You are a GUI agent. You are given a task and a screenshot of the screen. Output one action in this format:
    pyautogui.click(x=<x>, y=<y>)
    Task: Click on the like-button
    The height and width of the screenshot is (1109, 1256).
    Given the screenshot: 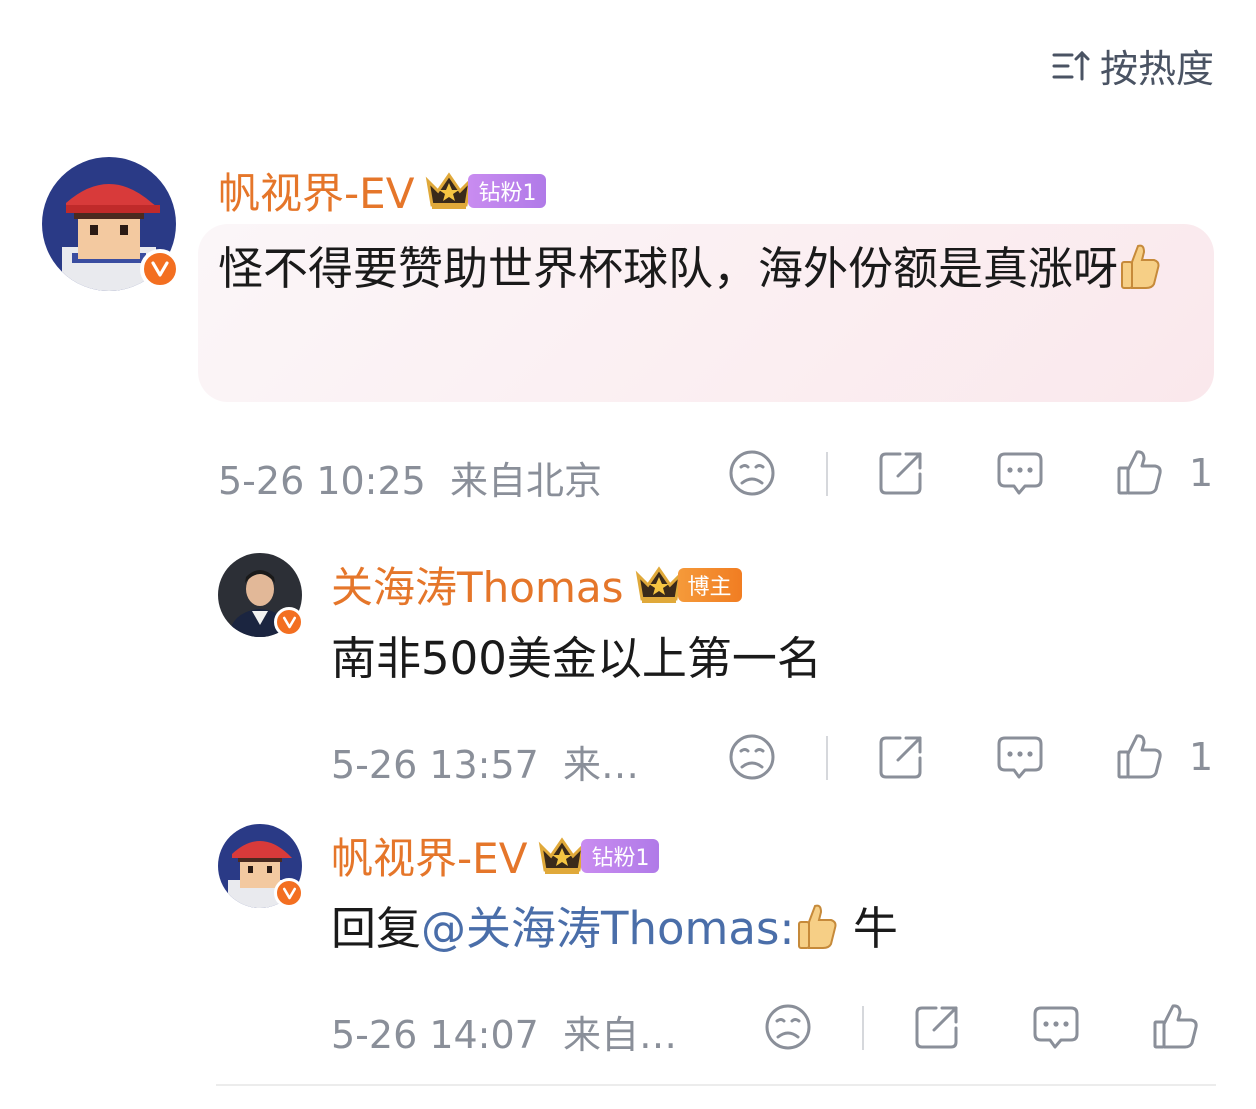 What is the action you would take?
    pyautogui.click(x=1176, y=1027)
    